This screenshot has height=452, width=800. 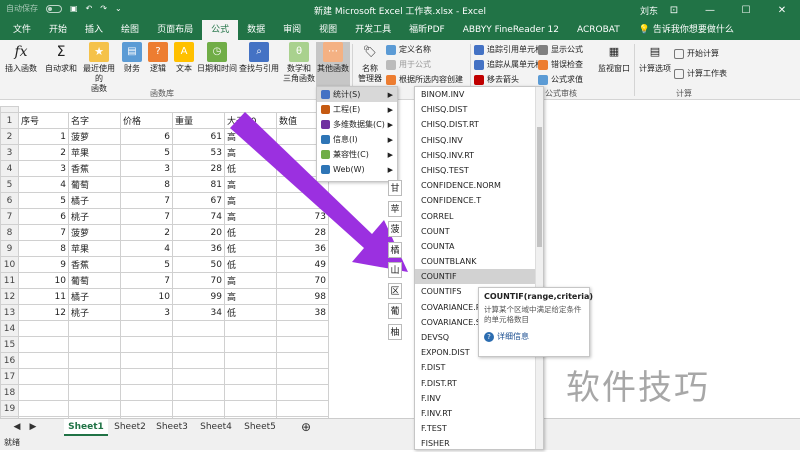 What do you see at coordinates (130, 30) in the screenshot?
I see `tab-draw: 绘图` at bounding box center [130, 30].